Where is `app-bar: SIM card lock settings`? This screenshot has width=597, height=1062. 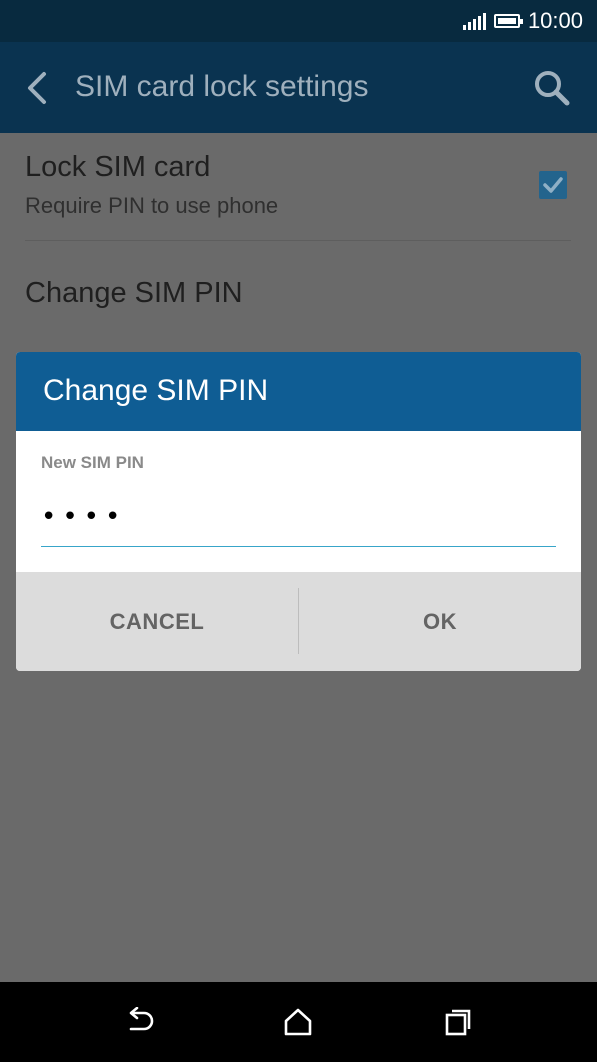
app-bar: SIM card lock settings is located at coordinates (298, 87).